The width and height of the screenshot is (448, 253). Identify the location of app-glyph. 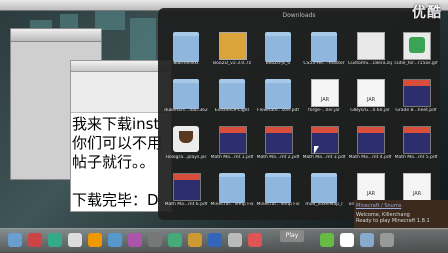
(417, 45).